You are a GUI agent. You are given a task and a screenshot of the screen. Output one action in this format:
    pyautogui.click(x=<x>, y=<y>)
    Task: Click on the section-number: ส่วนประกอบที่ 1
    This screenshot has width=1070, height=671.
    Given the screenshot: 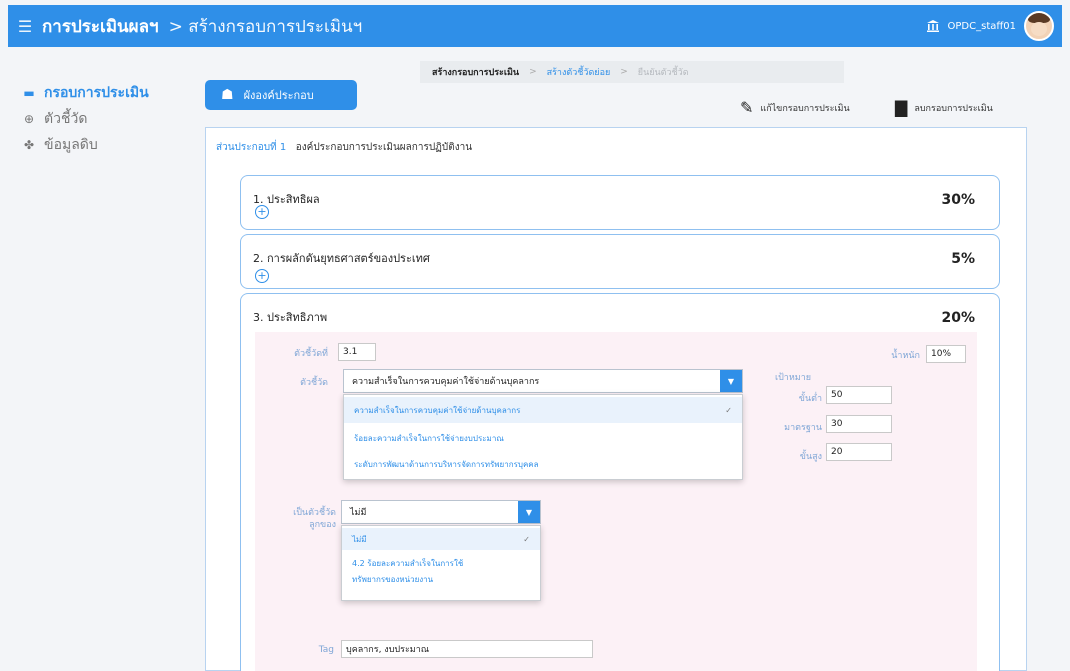 What is the action you would take?
    pyautogui.click(x=251, y=147)
    